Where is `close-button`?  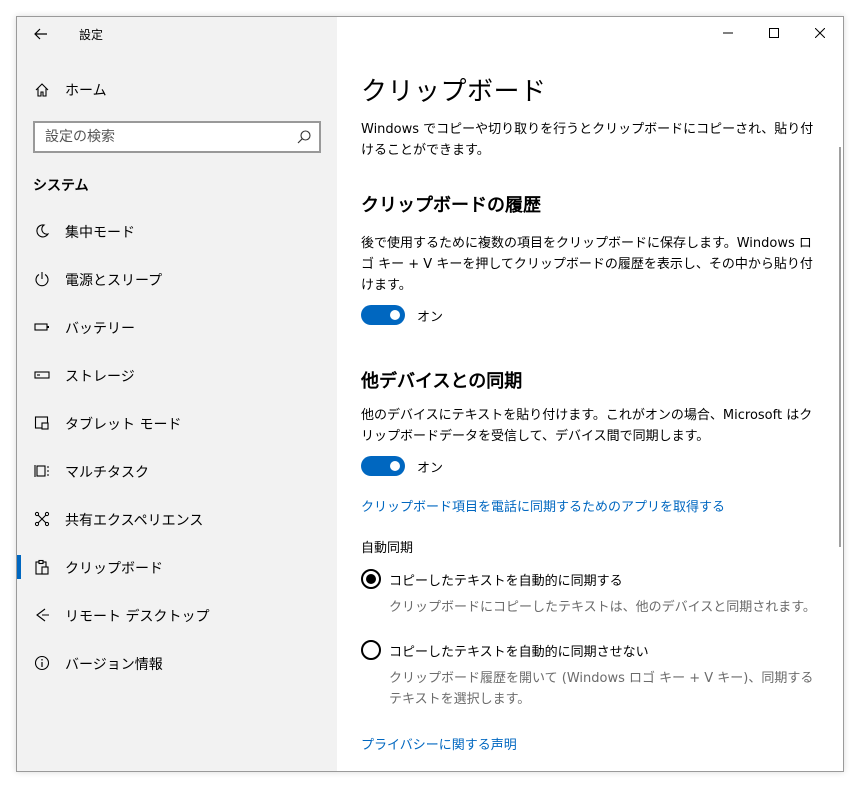 close-button is located at coordinates (820, 33).